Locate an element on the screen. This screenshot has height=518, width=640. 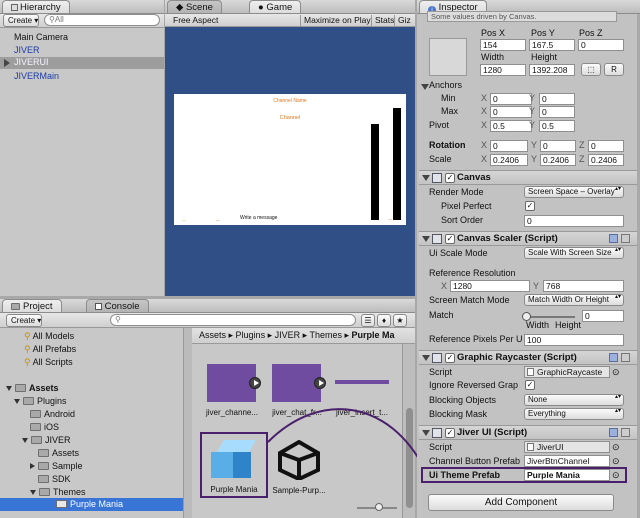
gear-icon is located at coordinates (625, 432).